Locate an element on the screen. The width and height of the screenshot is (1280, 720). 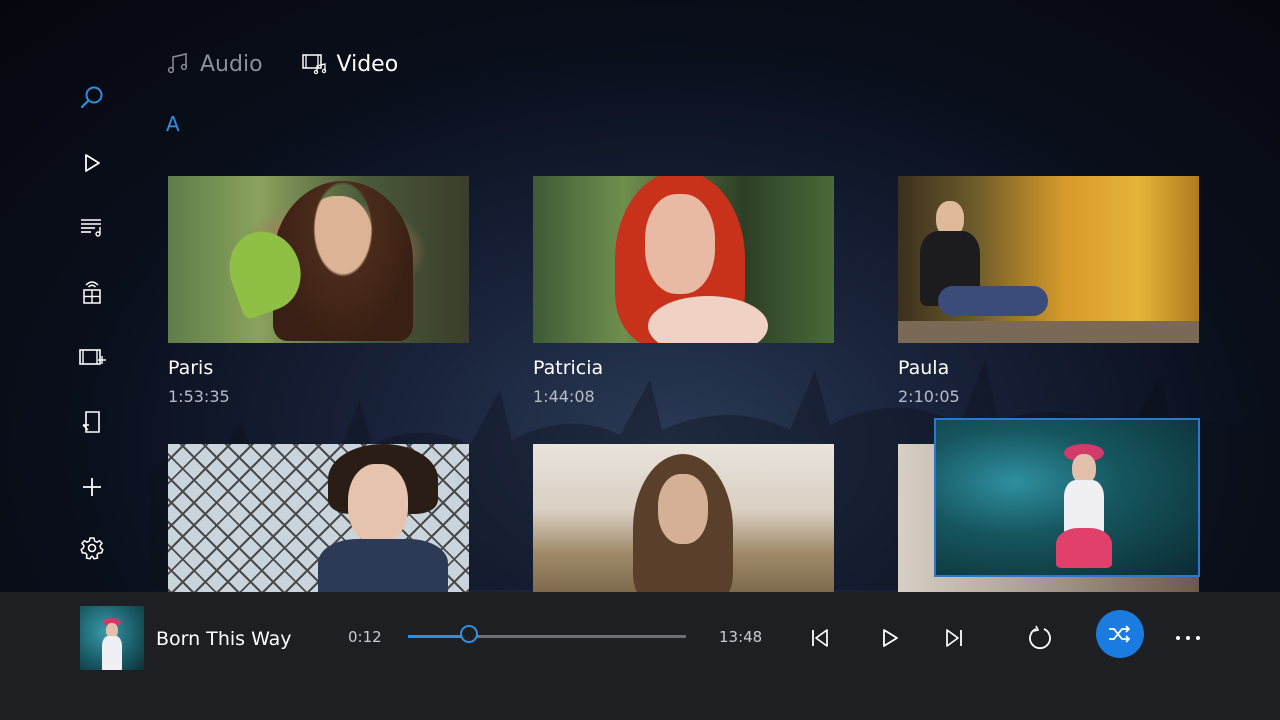
more-icon is located at coordinates (1188, 638).